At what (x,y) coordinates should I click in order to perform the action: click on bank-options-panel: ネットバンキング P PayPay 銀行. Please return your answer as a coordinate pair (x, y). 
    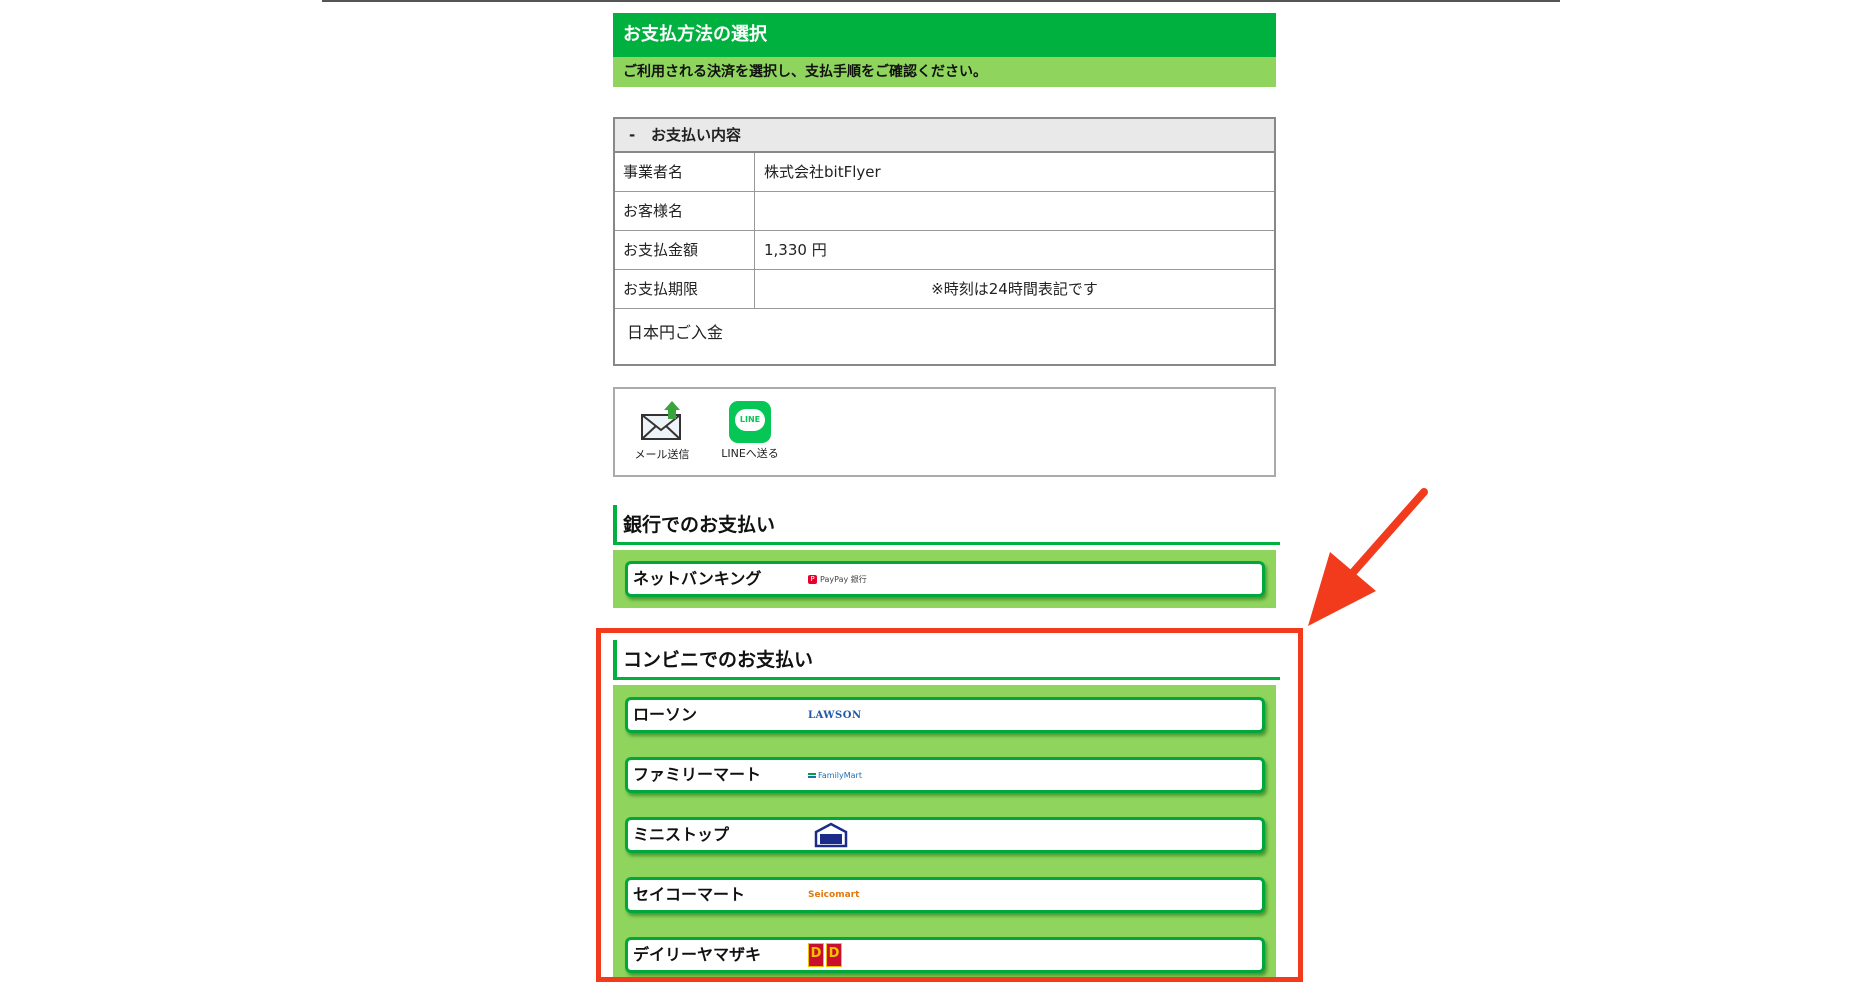
    Looking at the image, I should click on (944, 579).